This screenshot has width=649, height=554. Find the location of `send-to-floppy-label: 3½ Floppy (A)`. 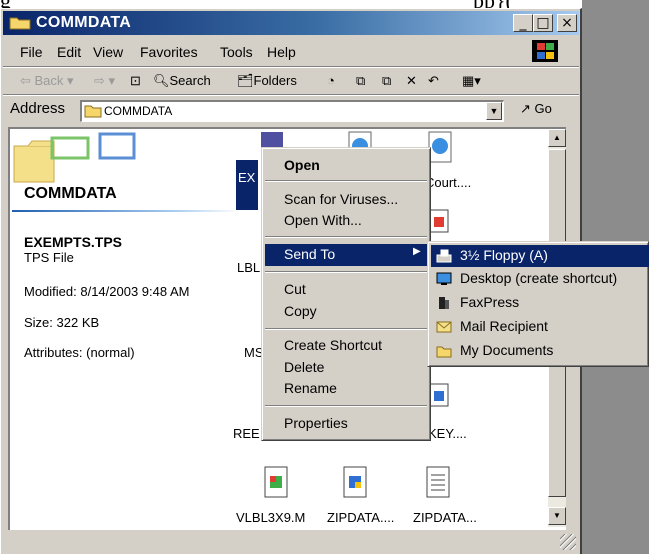

send-to-floppy-label: 3½ Floppy (A) is located at coordinates (504, 255).